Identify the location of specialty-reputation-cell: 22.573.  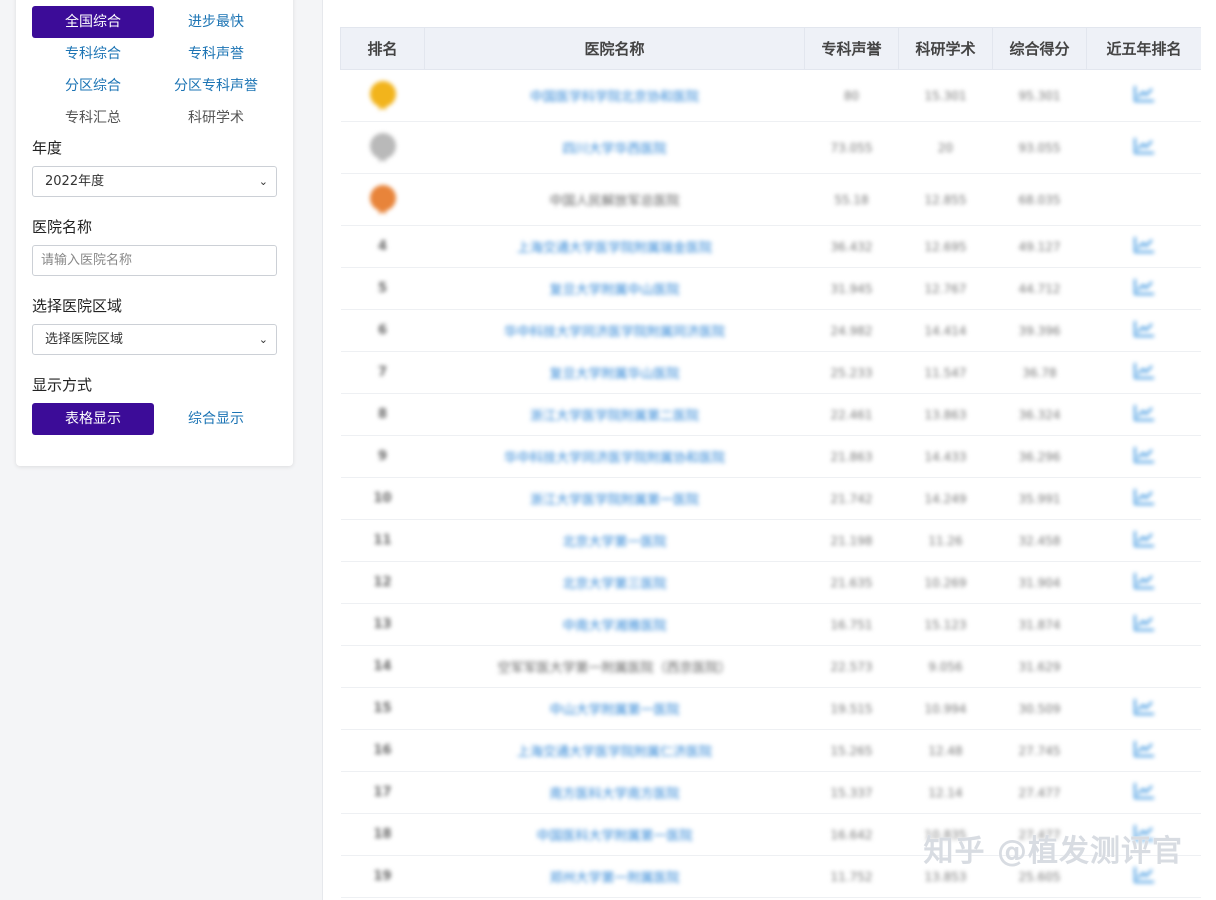
(851, 666).